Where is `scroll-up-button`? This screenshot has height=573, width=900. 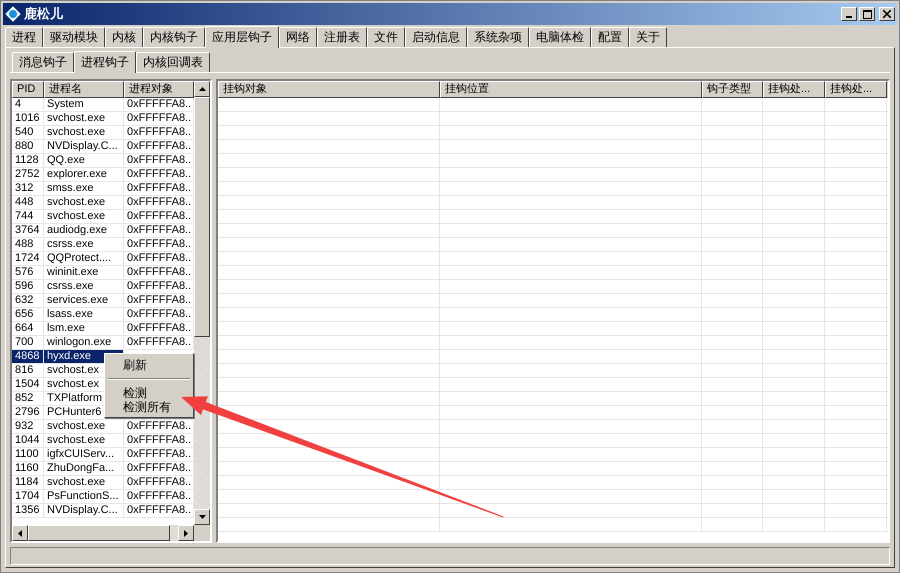 scroll-up-button is located at coordinates (202, 89).